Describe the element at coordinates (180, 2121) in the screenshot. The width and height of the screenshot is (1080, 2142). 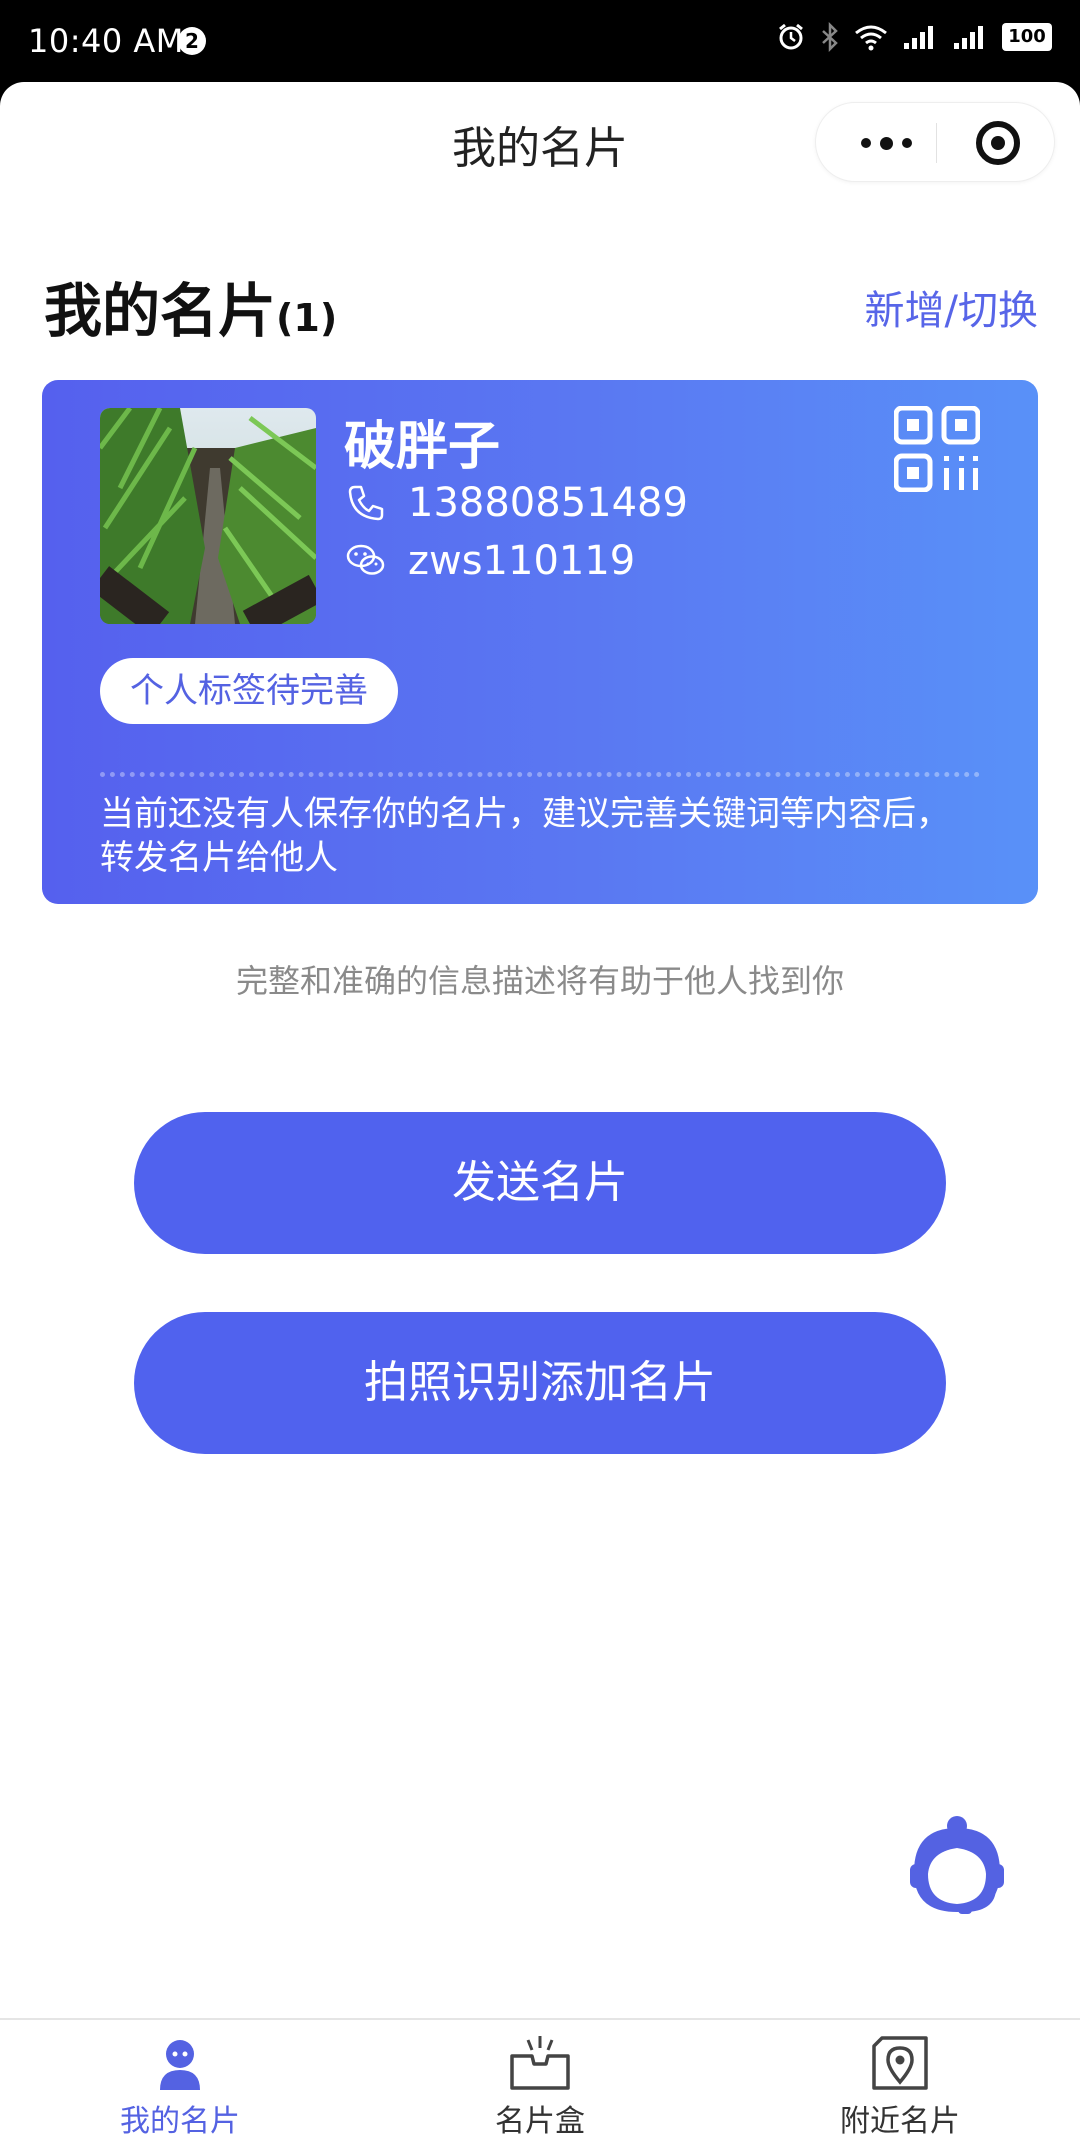
I see `tab-label: 我的名片` at that location.